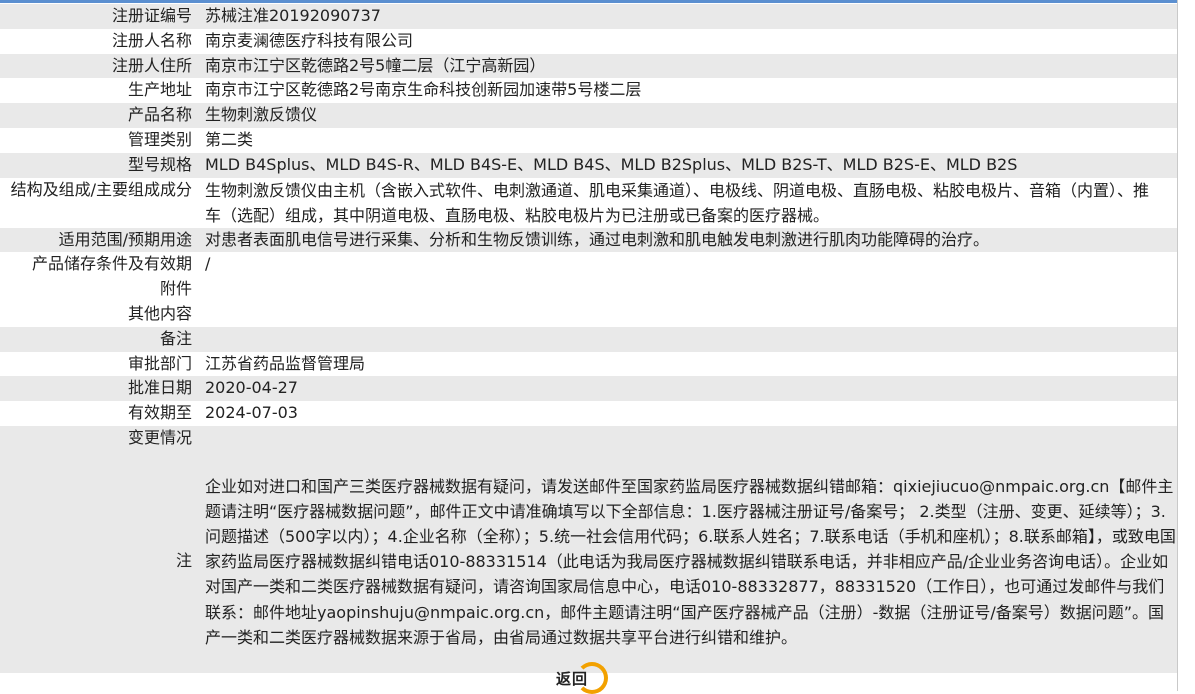  Describe the element at coordinates (572, 679) in the screenshot. I see `return-label: 返回` at that location.